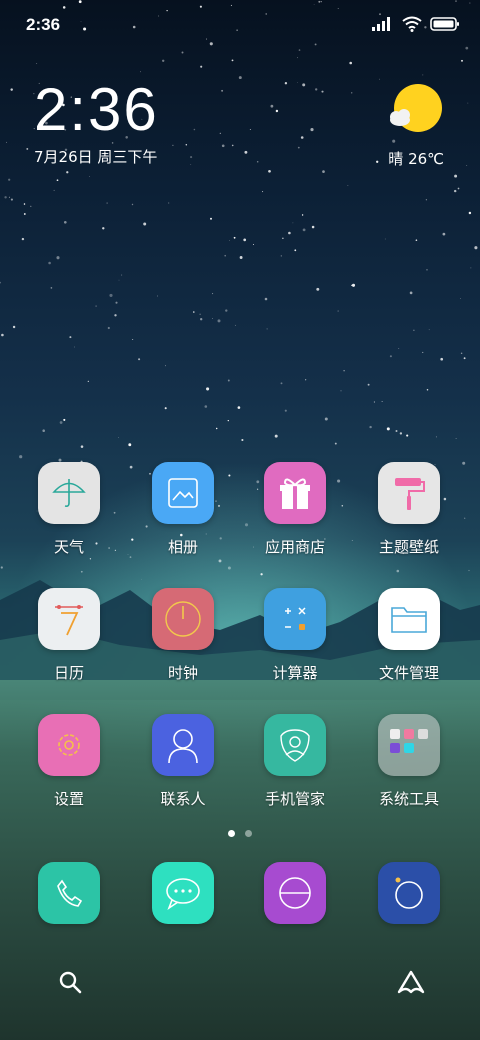 This screenshot has height=1040, width=480. I want to click on dock-phone, so click(69, 893).